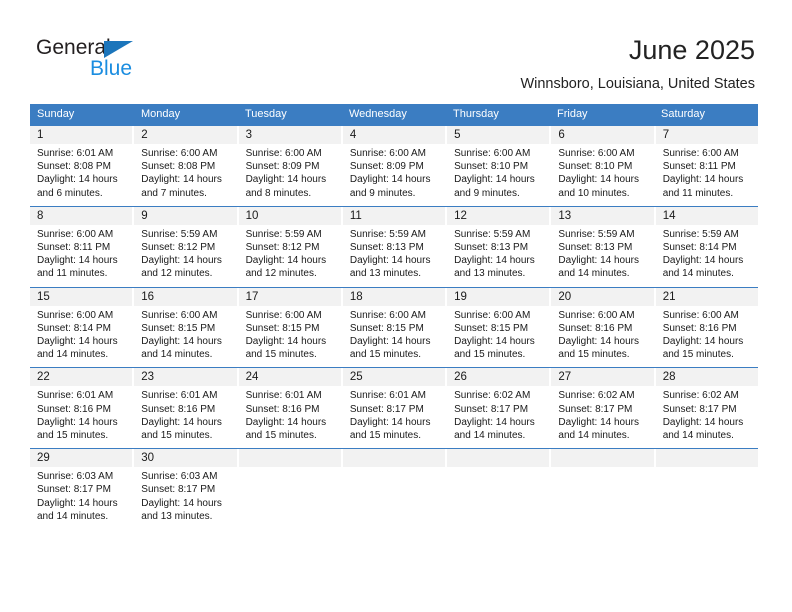 The image size is (792, 612). I want to click on day-header-friday: Friday, so click(572, 114).